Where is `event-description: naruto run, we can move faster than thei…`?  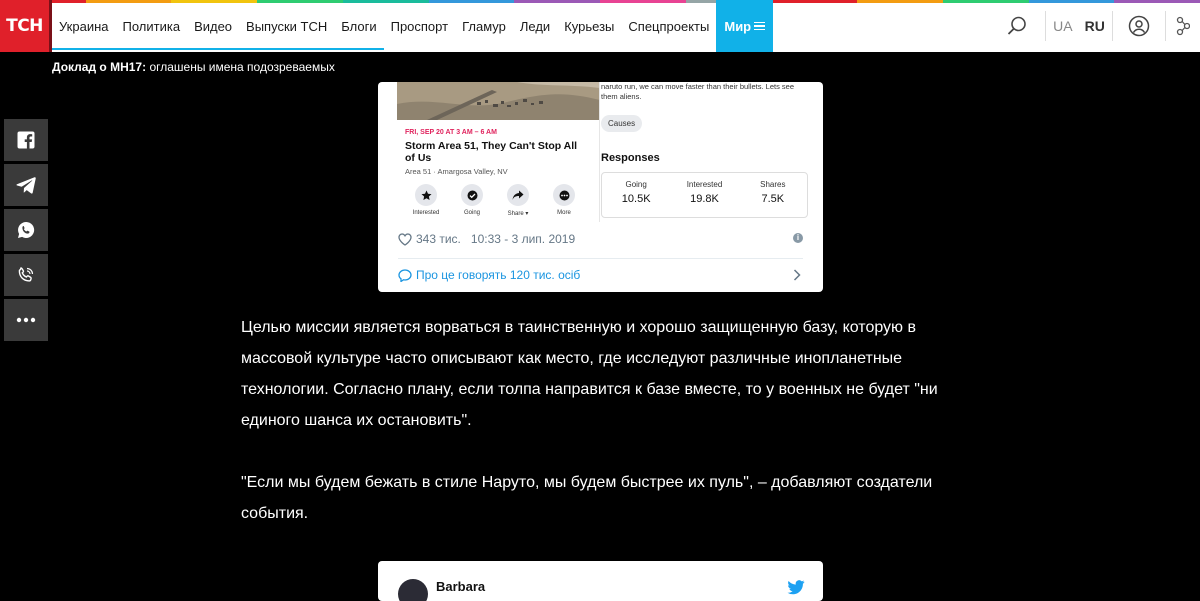
event-description: naruto run, we can move faster than thei… is located at coordinates (698, 91).